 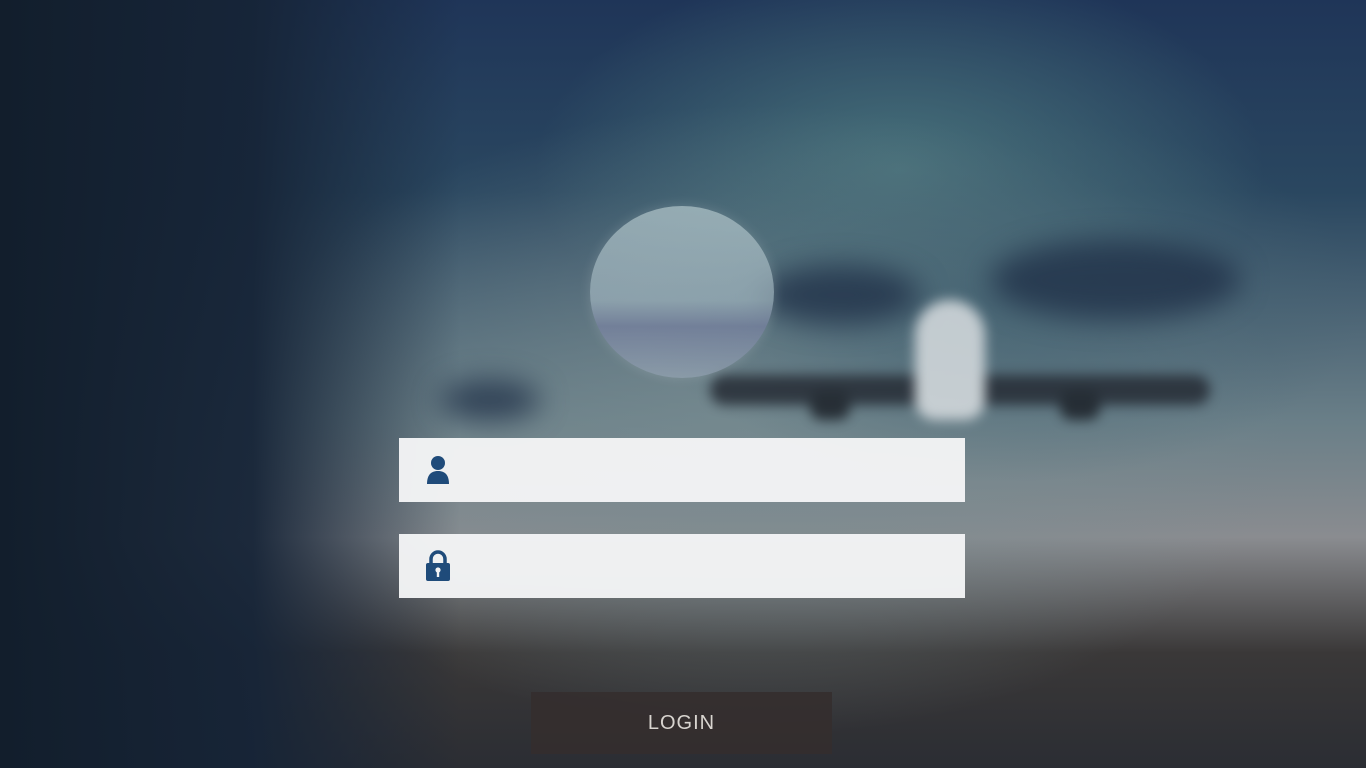 What do you see at coordinates (682, 292) in the screenshot?
I see `avatar` at bounding box center [682, 292].